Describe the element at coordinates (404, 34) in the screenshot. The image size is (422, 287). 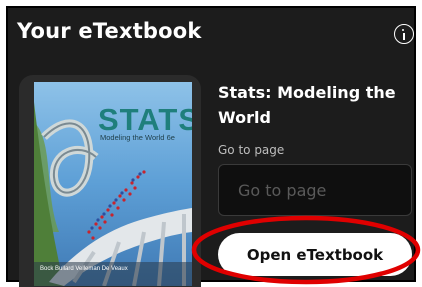
I see `info-icon` at that location.